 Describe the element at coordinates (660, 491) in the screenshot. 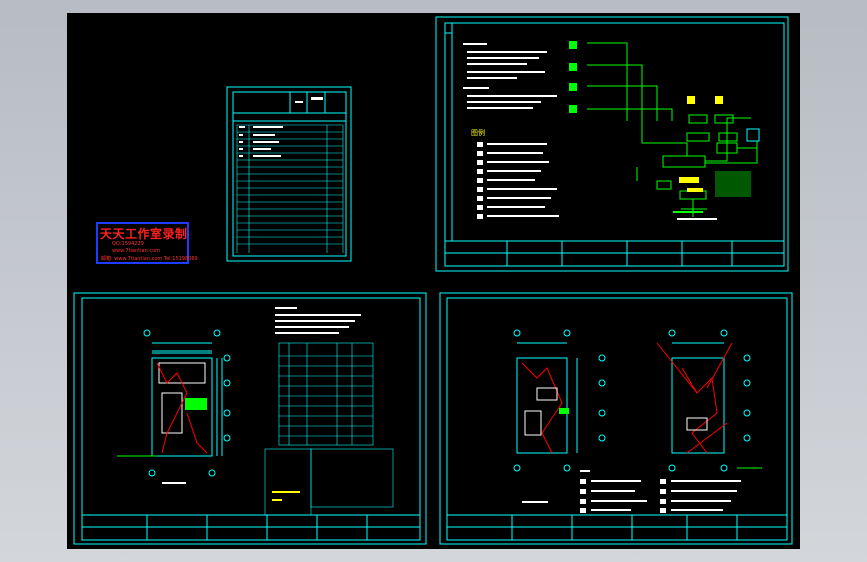

I see `plan-2-legend` at that location.